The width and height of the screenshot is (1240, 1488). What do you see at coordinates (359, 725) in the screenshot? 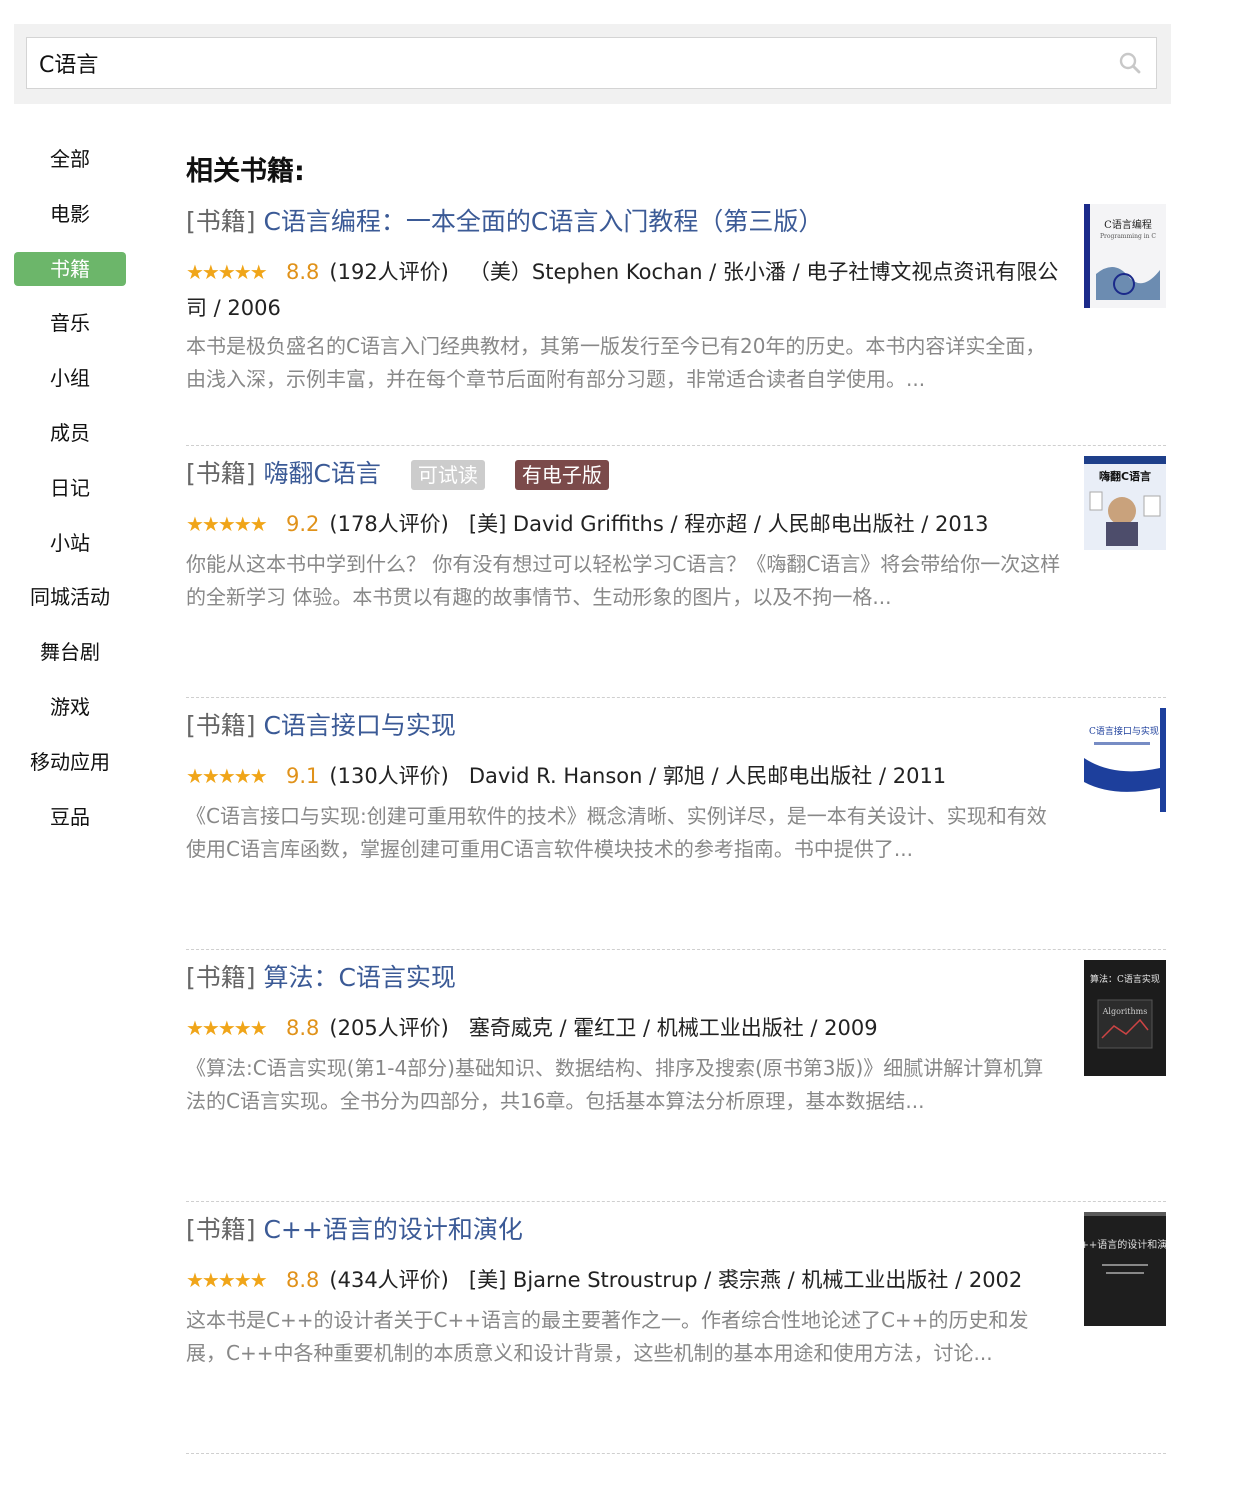
I see `result-title-link: C语言接口与实现` at bounding box center [359, 725].